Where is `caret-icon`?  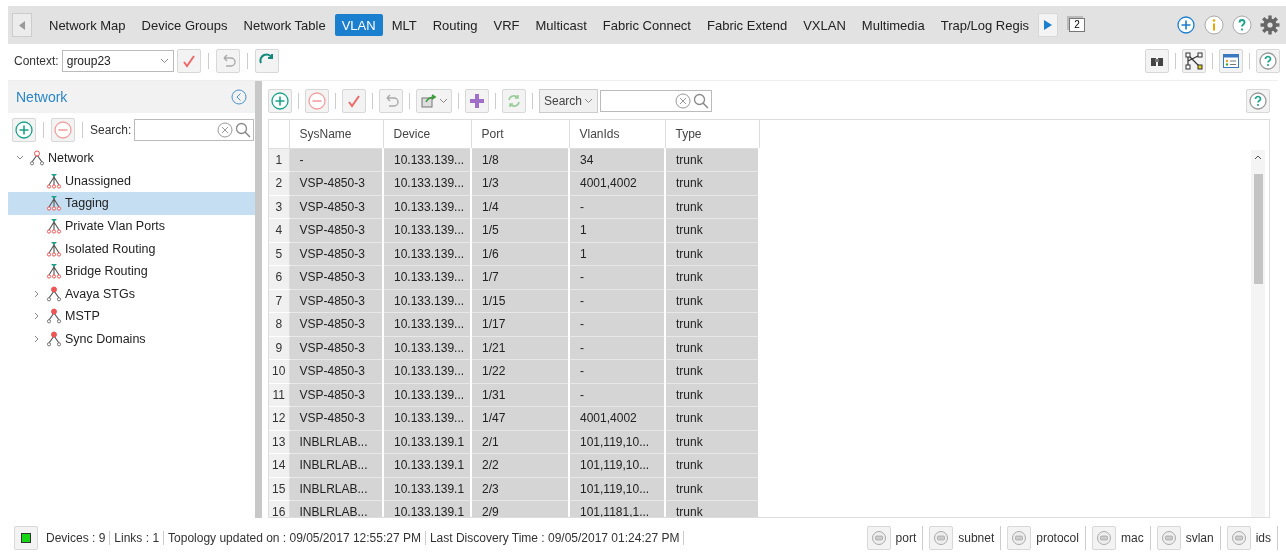
caret-icon is located at coordinates (443, 101).